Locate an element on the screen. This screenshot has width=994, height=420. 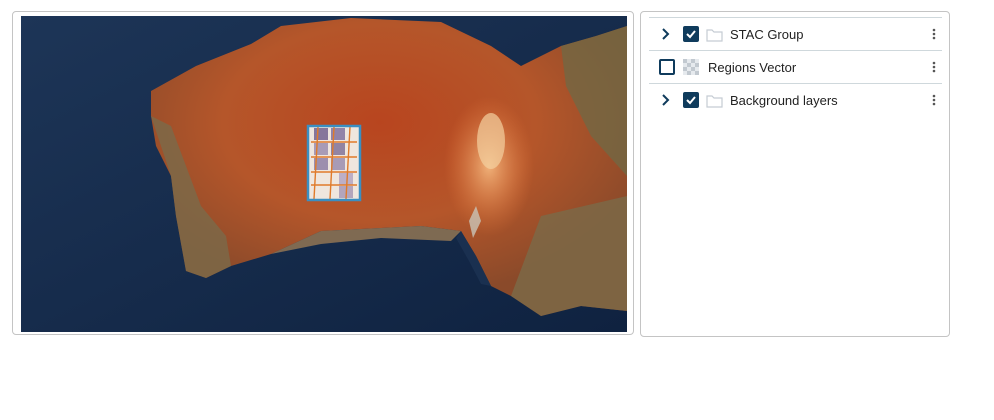
layer-row-regions-vector: Regions Vector is located at coordinates (795, 66).